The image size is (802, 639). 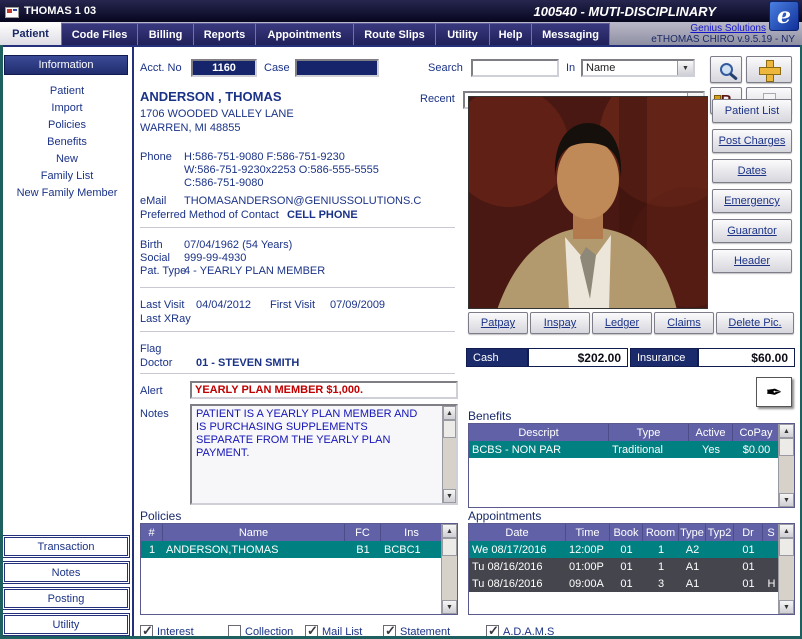 I want to click on dates-button: Dates, so click(x=752, y=171).